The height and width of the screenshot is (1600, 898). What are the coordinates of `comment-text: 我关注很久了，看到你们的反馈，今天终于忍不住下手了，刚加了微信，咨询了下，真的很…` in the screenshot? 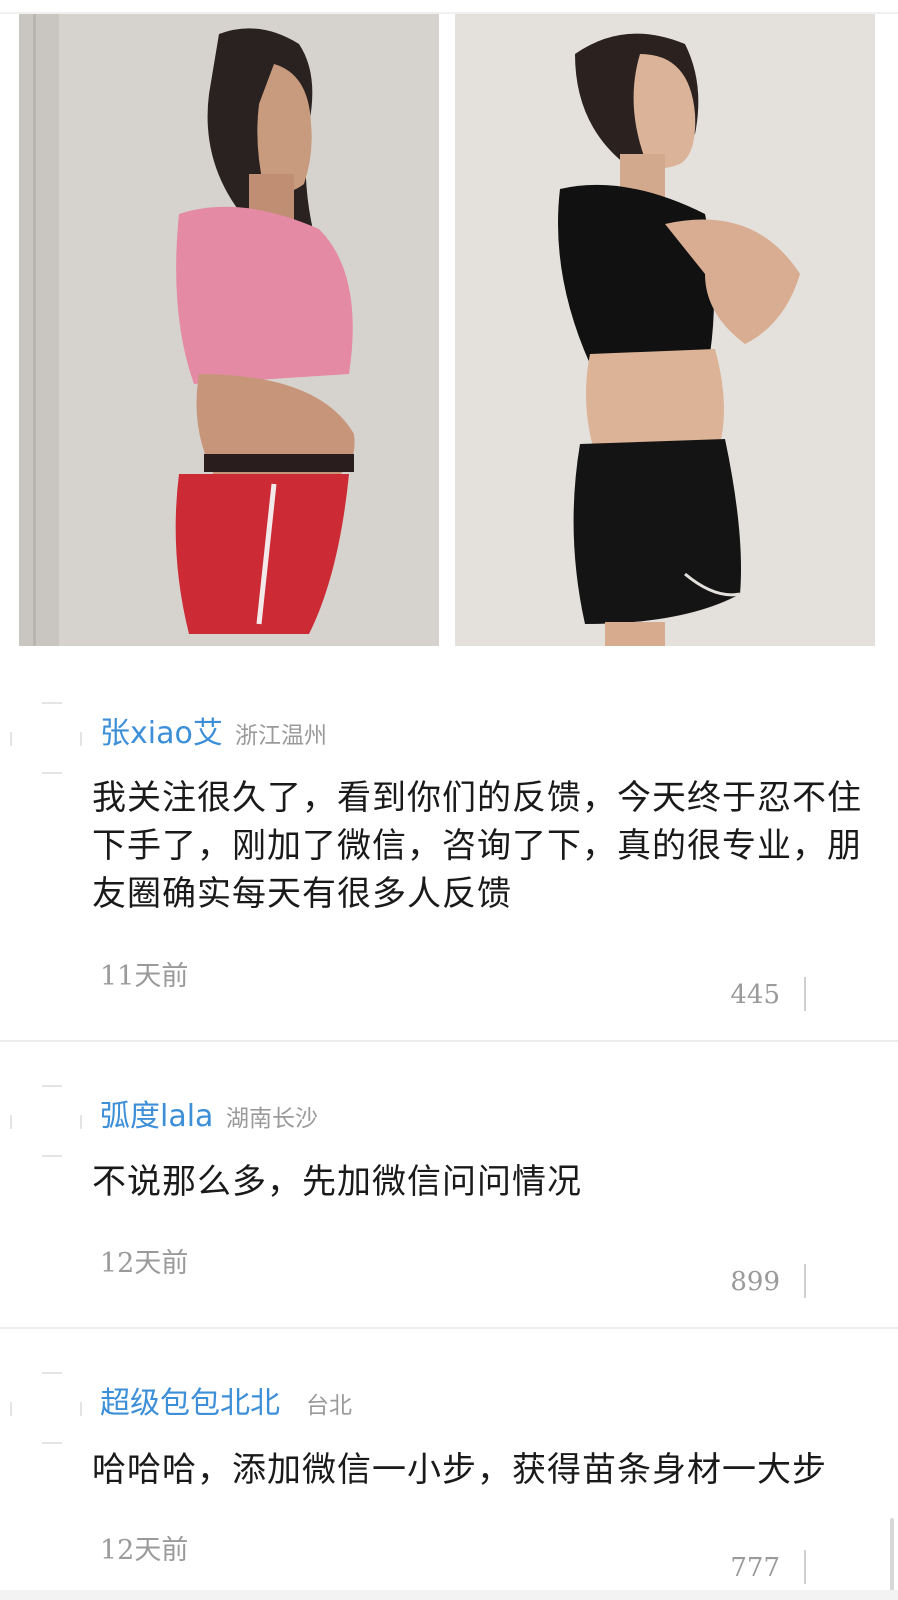 It's located at (477, 846).